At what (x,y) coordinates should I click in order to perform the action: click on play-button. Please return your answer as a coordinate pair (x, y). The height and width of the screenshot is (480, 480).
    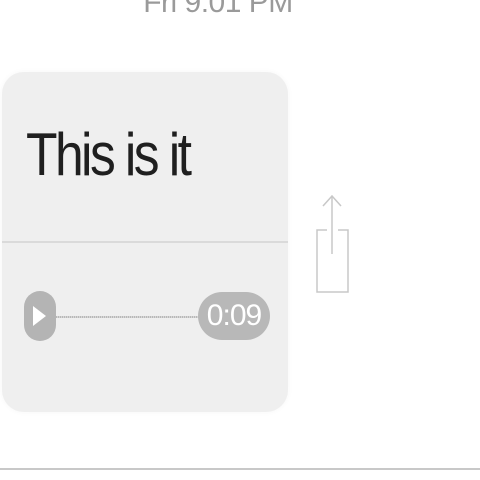
    Looking at the image, I should click on (40, 316).